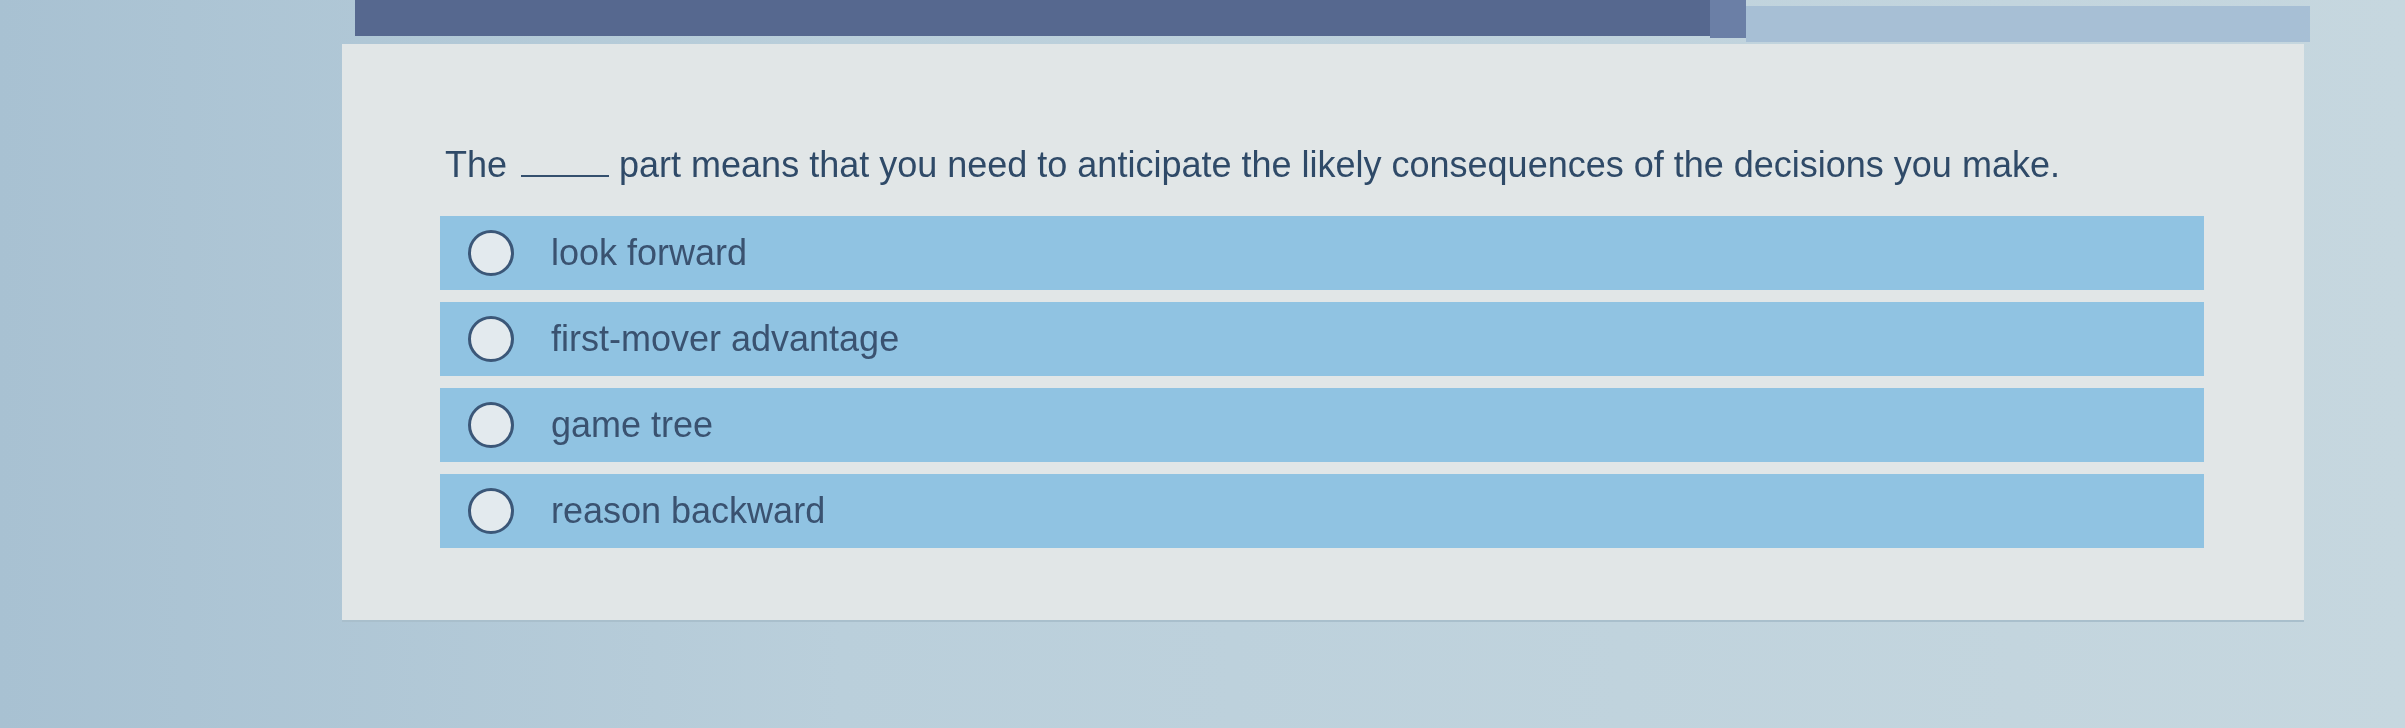  What do you see at coordinates (1322, 253) in the screenshot?
I see `answer-option: look forward` at bounding box center [1322, 253].